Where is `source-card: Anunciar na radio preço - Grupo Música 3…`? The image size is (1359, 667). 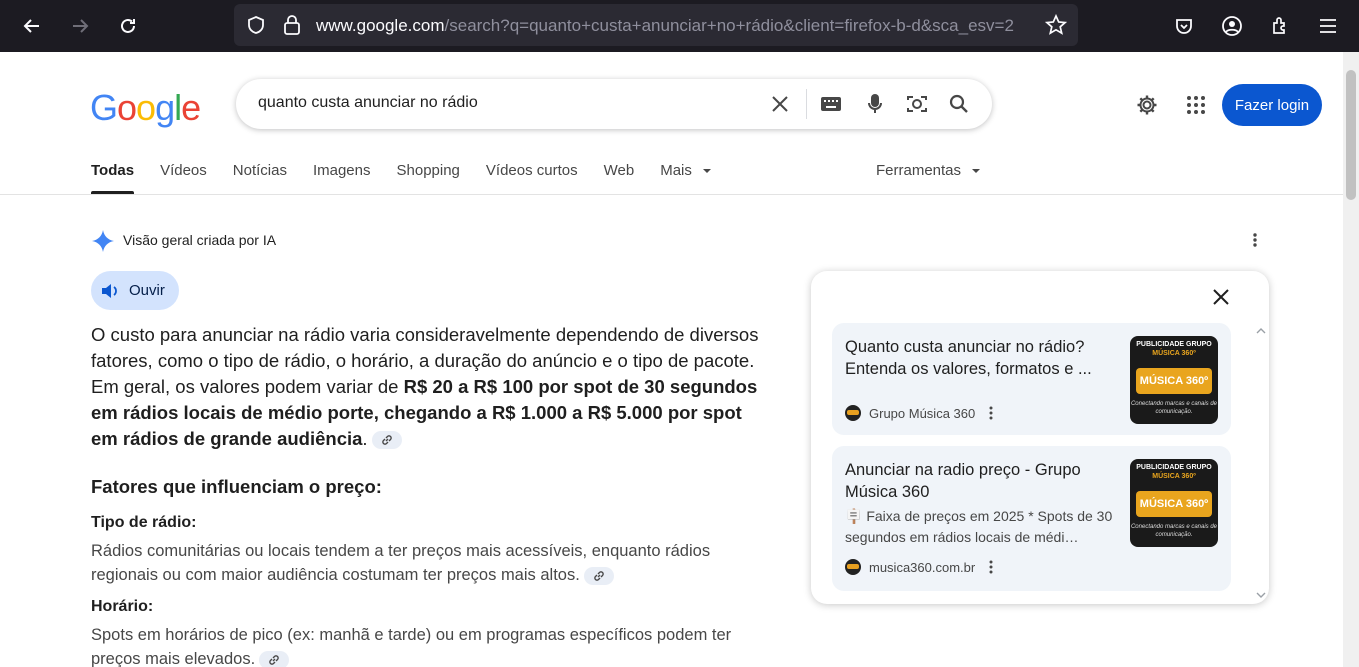 source-card: Anunciar na radio preço - Grupo Música 3… is located at coordinates (1031, 518).